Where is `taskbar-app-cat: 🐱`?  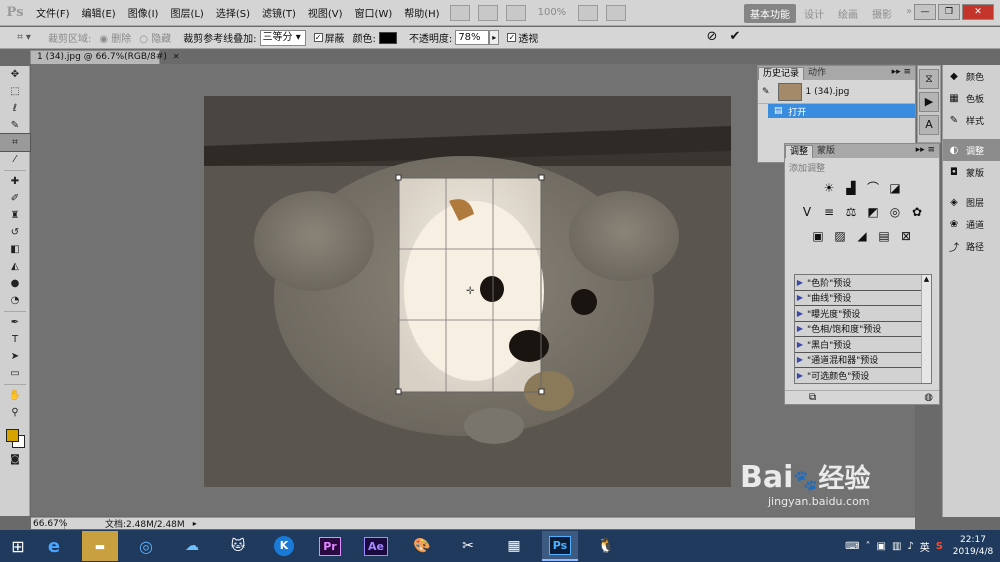 taskbar-app-cat: 🐱 is located at coordinates (238, 546).